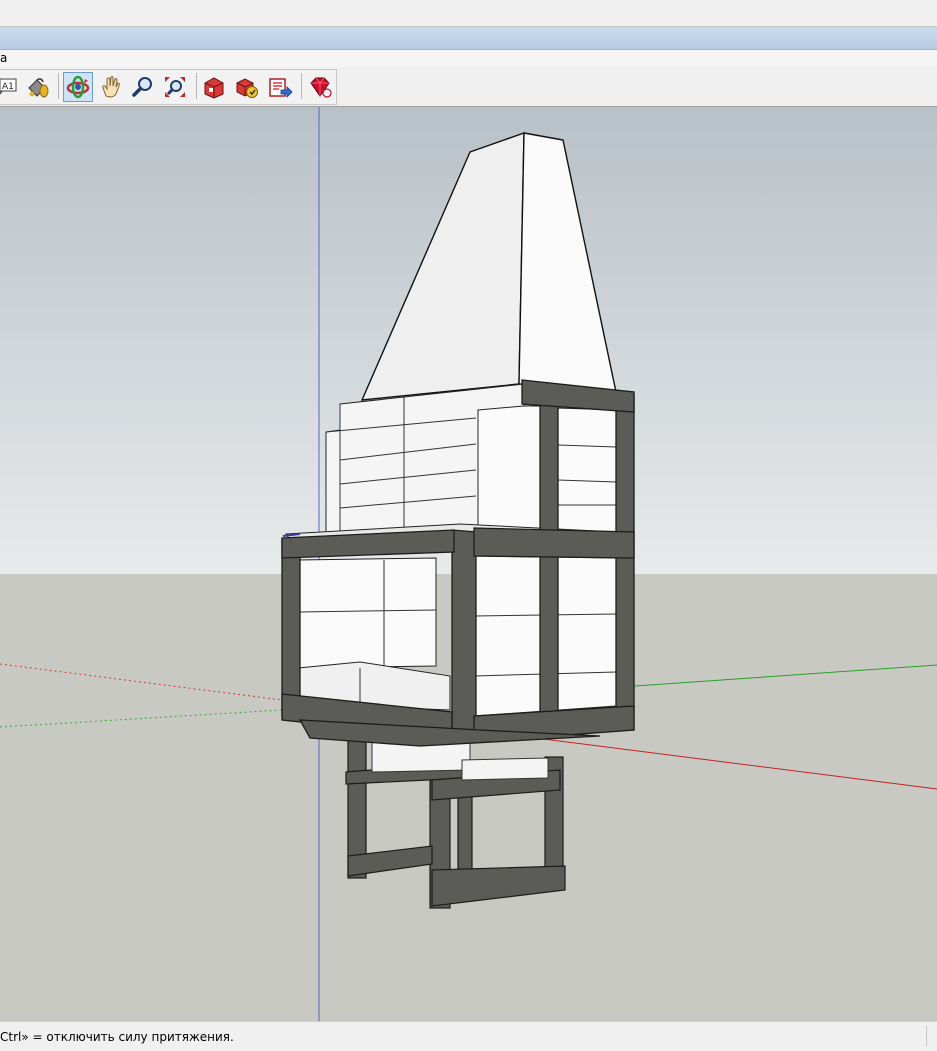  I want to click on orbit-button, so click(78, 87).